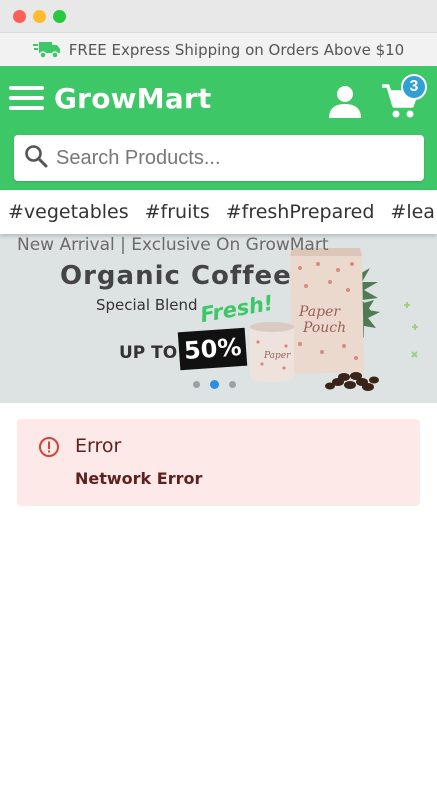 Image resolution: width=437 pixels, height=806 pixels. What do you see at coordinates (148, 353) in the screenshot?
I see `banner-offer-prefix: UP TO` at bounding box center [148, 353].